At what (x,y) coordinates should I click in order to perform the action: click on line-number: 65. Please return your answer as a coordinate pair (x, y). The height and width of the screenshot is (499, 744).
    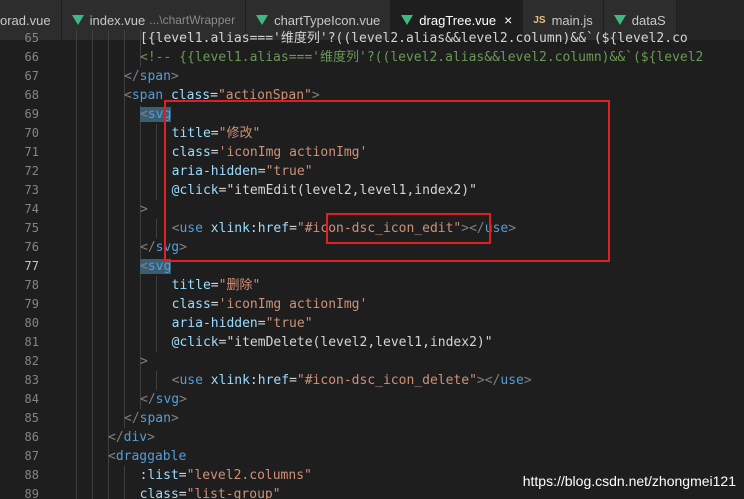
    Looking at the image, I should click on (31, 38).